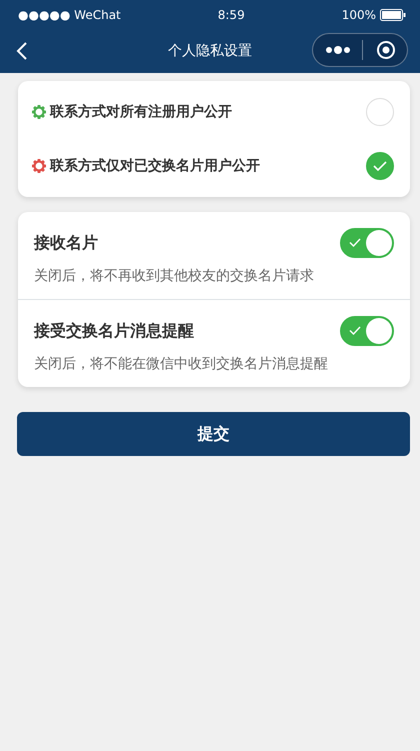 Image resolution: width=420 pixels, height=751 pixels. I want to click on carrier-label: ●●●●● WeChat, so click(69, 15).